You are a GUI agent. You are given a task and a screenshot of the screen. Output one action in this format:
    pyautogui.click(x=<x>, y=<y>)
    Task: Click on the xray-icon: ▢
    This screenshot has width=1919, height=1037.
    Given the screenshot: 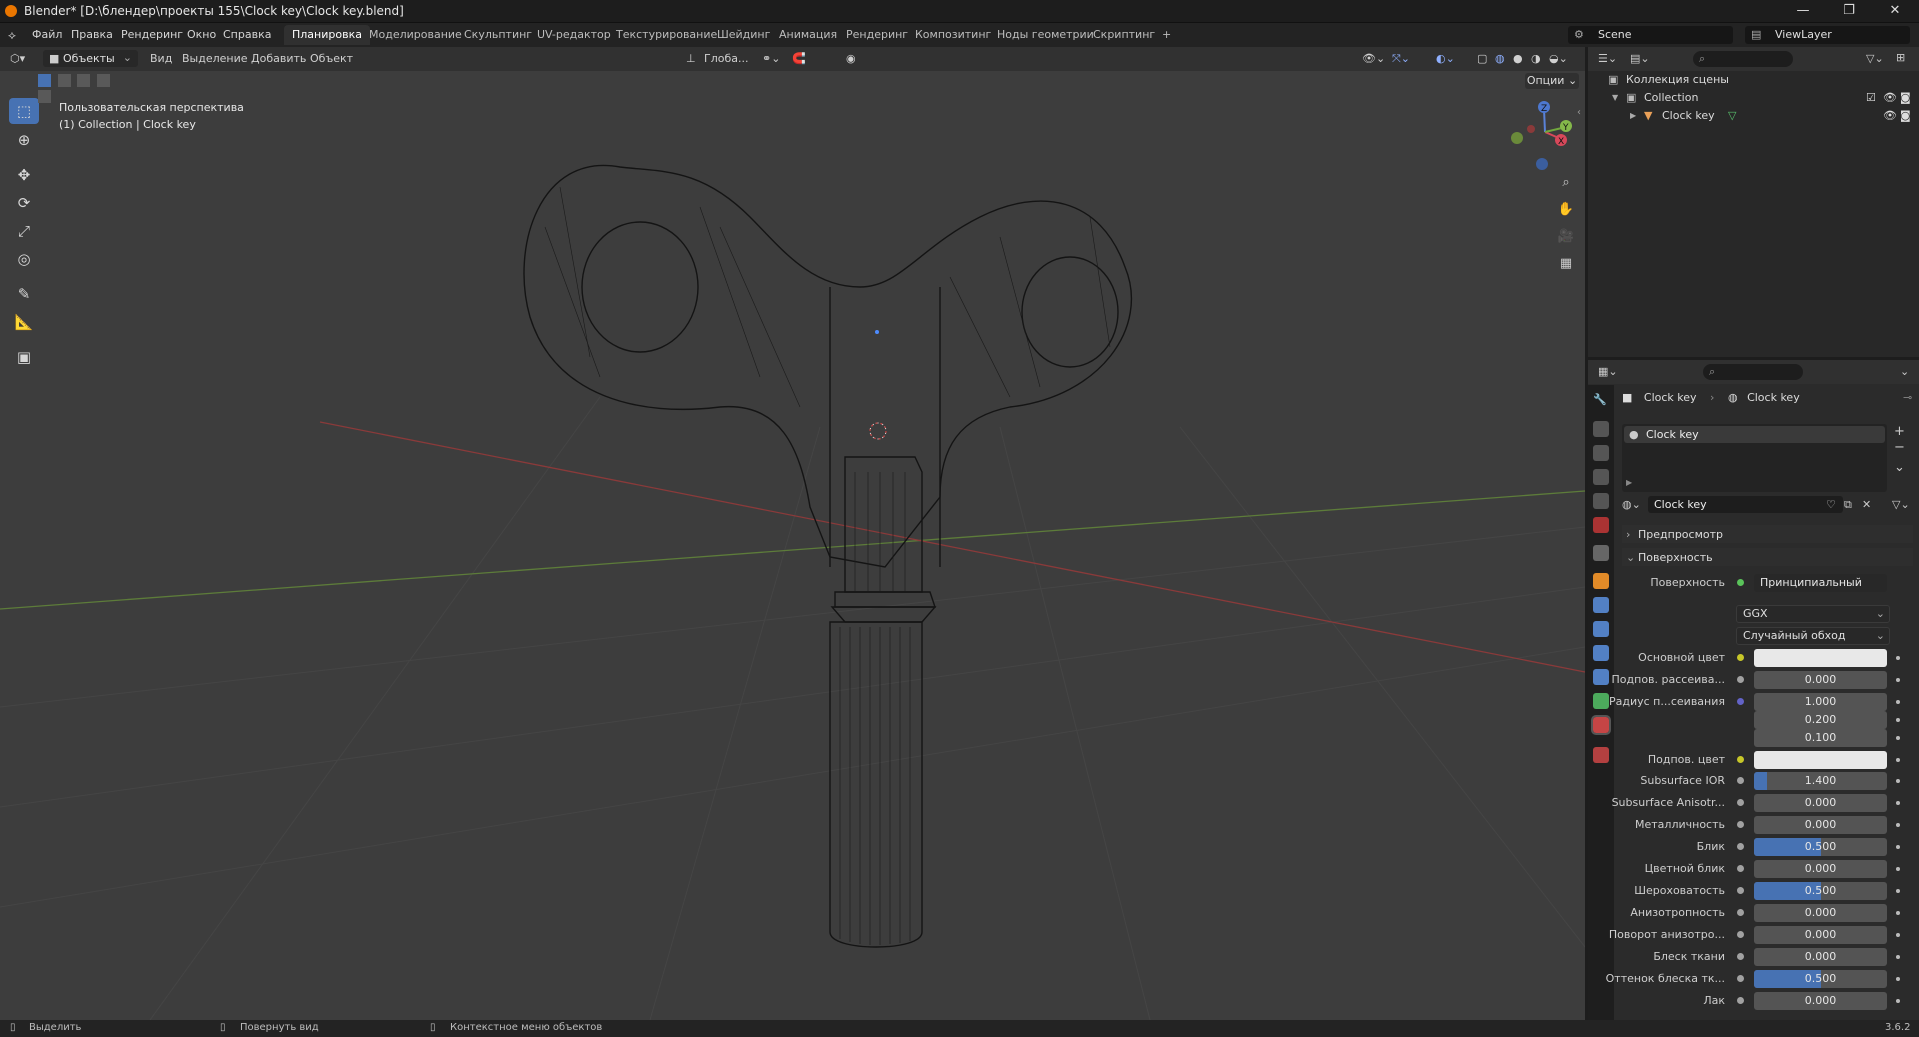 What is the action you would take?
    pyautogui.click(x=1482, y=58)
    